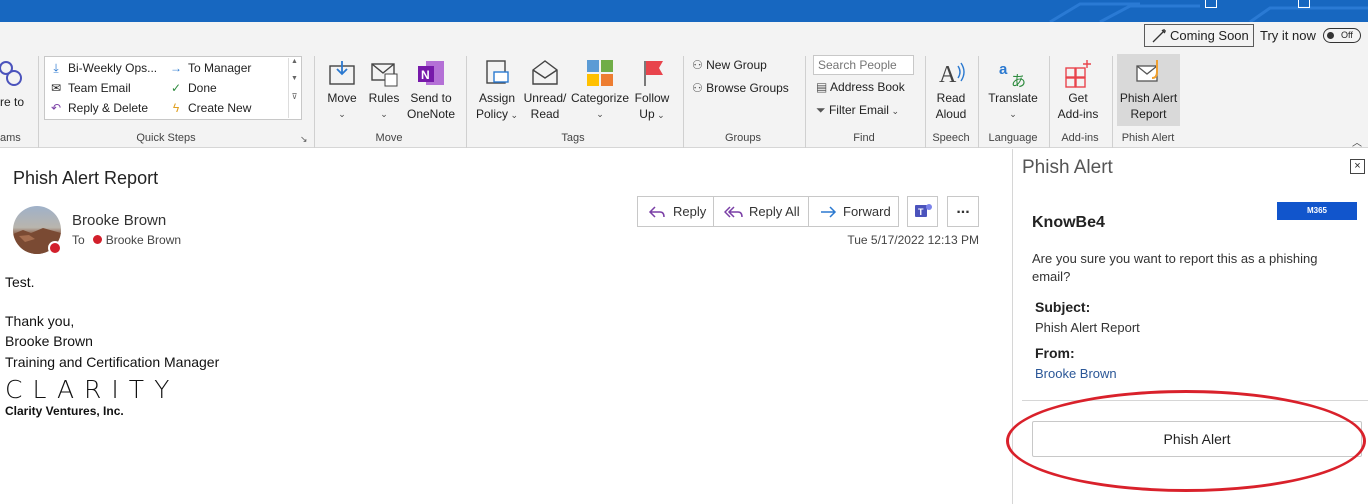 This screenshot has width=1368, height=504. I want to click on presence-busy-icon, so click(97, 239).